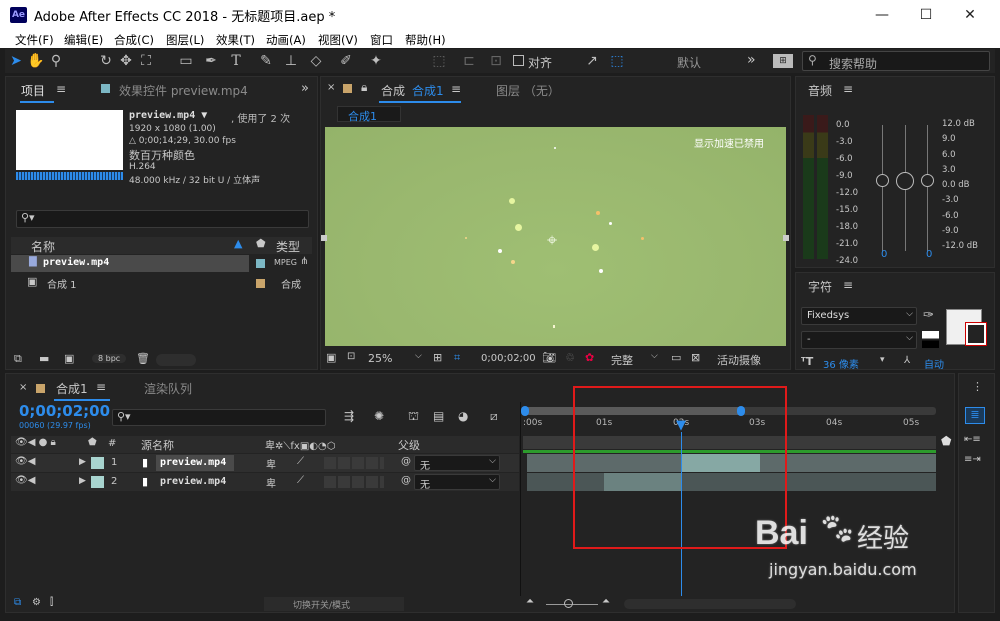 The height and width of the screenshot is (621, 1000). I want to click on layer-row: 👁︎◀︎ ▶ 1 ▮ preview.mp4 卑 ⟋ @ 无 ⌵, so click(265, 463).